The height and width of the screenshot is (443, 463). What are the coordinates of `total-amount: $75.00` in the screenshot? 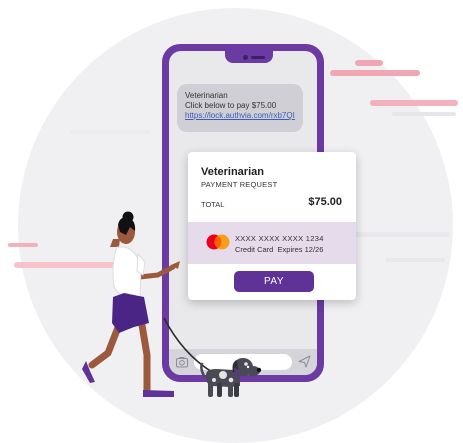 It's located at (325, 202).